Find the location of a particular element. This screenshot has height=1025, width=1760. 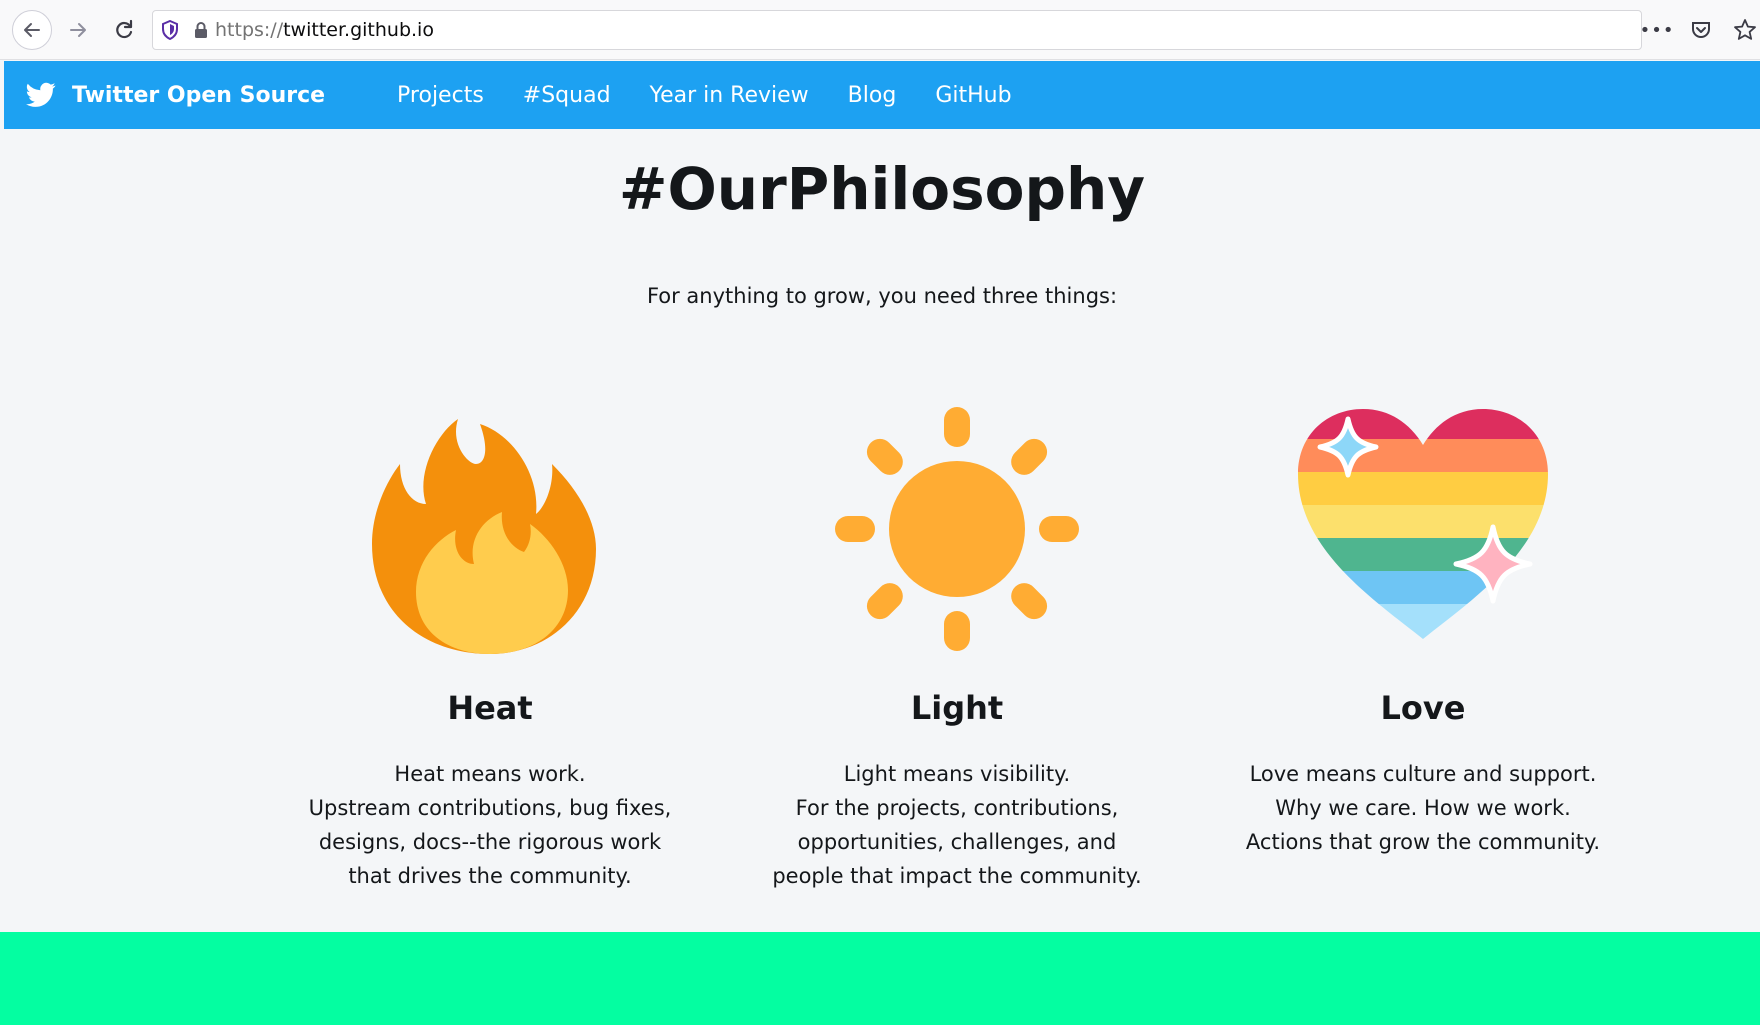

light-line: Light means visibility. is located at coordinates (957, 774).